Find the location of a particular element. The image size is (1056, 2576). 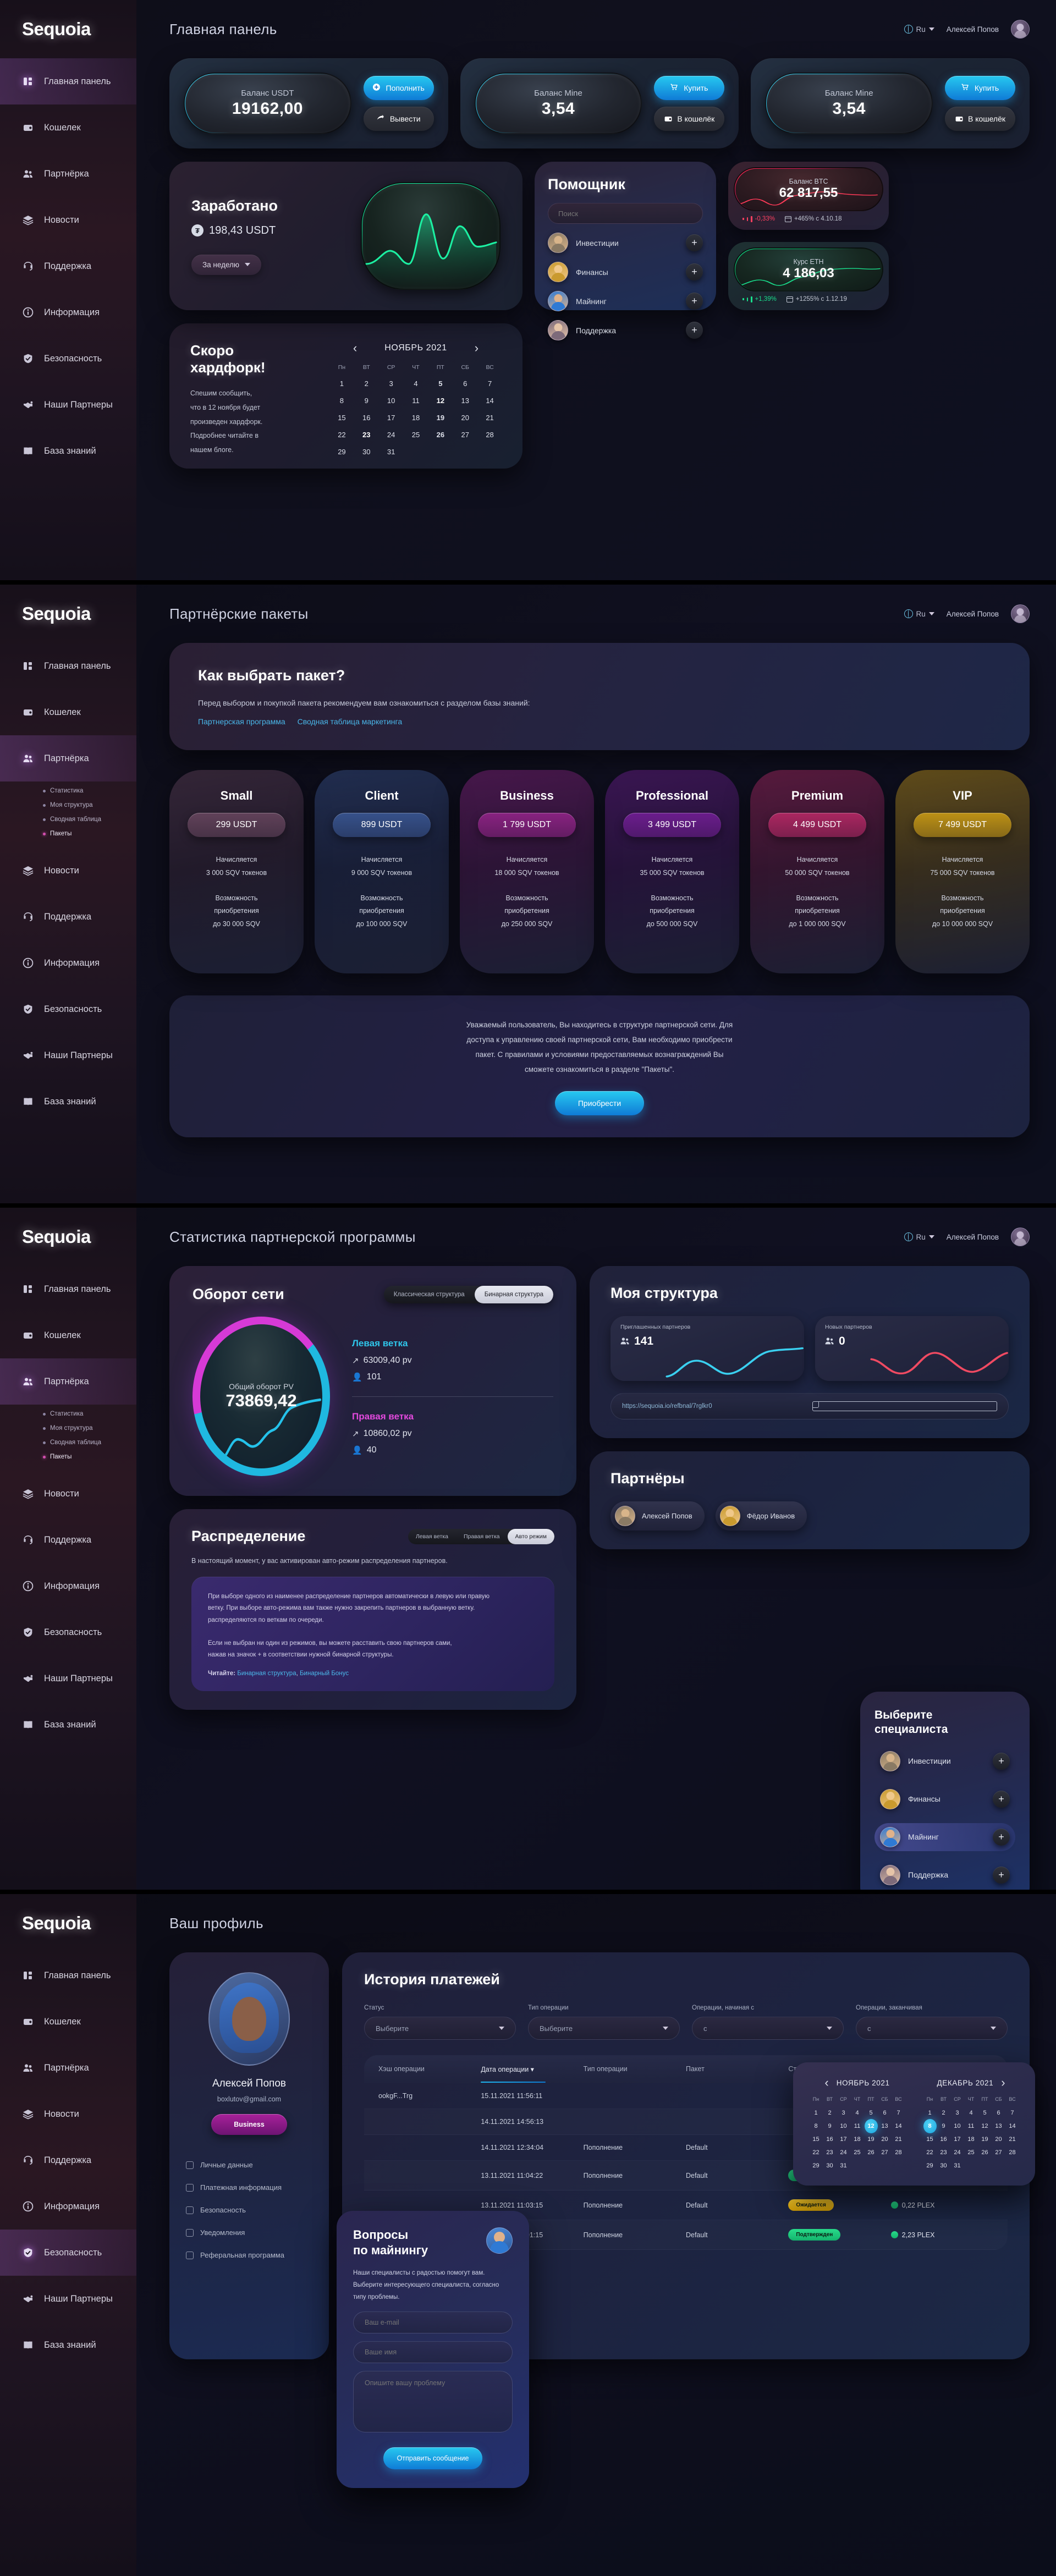

structure-tab: Классическая структура is located at coordinates (429, 1294).